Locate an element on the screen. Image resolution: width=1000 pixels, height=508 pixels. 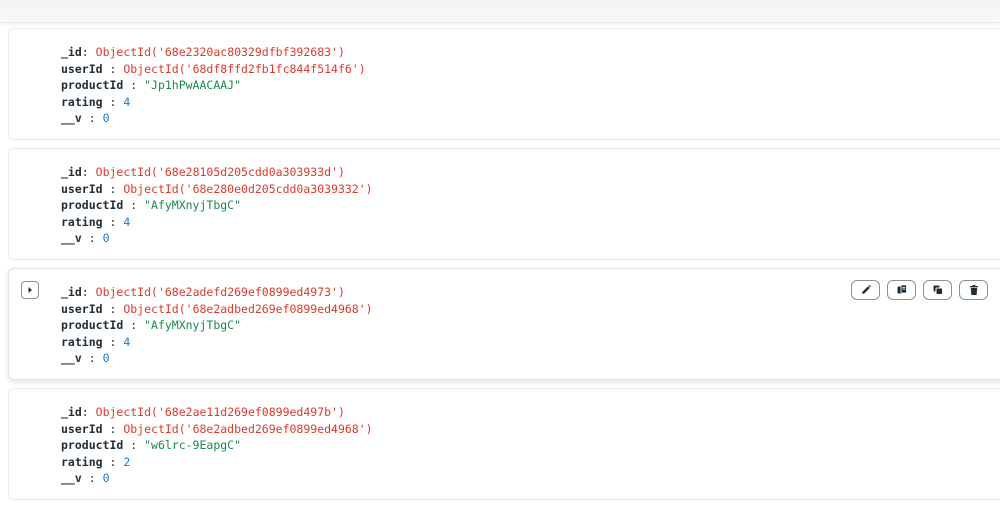
delete-document-button is located at coordinates (973, 290).